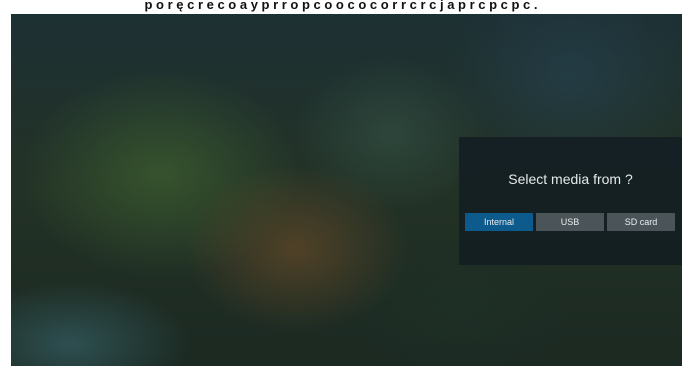 The width and height of the screenshot is (682, 376). What do you see at coordinates (641, 222) in the screenshot?
I see `sd-card-button: SD card` at bounding box center [641, 222].